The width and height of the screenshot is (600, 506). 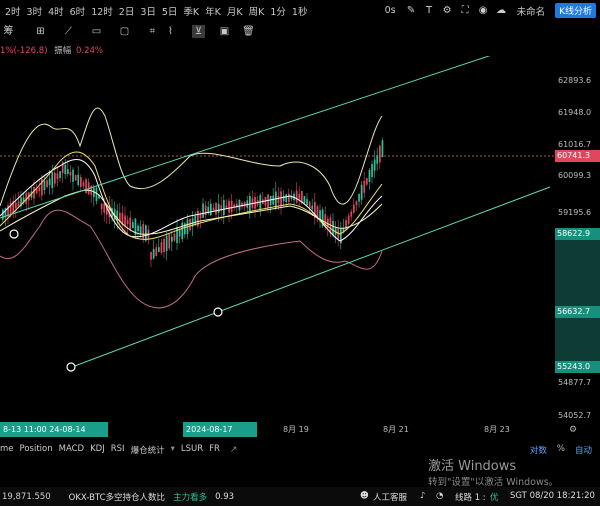 I want to click on indicator-tab: LSUR, so click(x=195, y=450).